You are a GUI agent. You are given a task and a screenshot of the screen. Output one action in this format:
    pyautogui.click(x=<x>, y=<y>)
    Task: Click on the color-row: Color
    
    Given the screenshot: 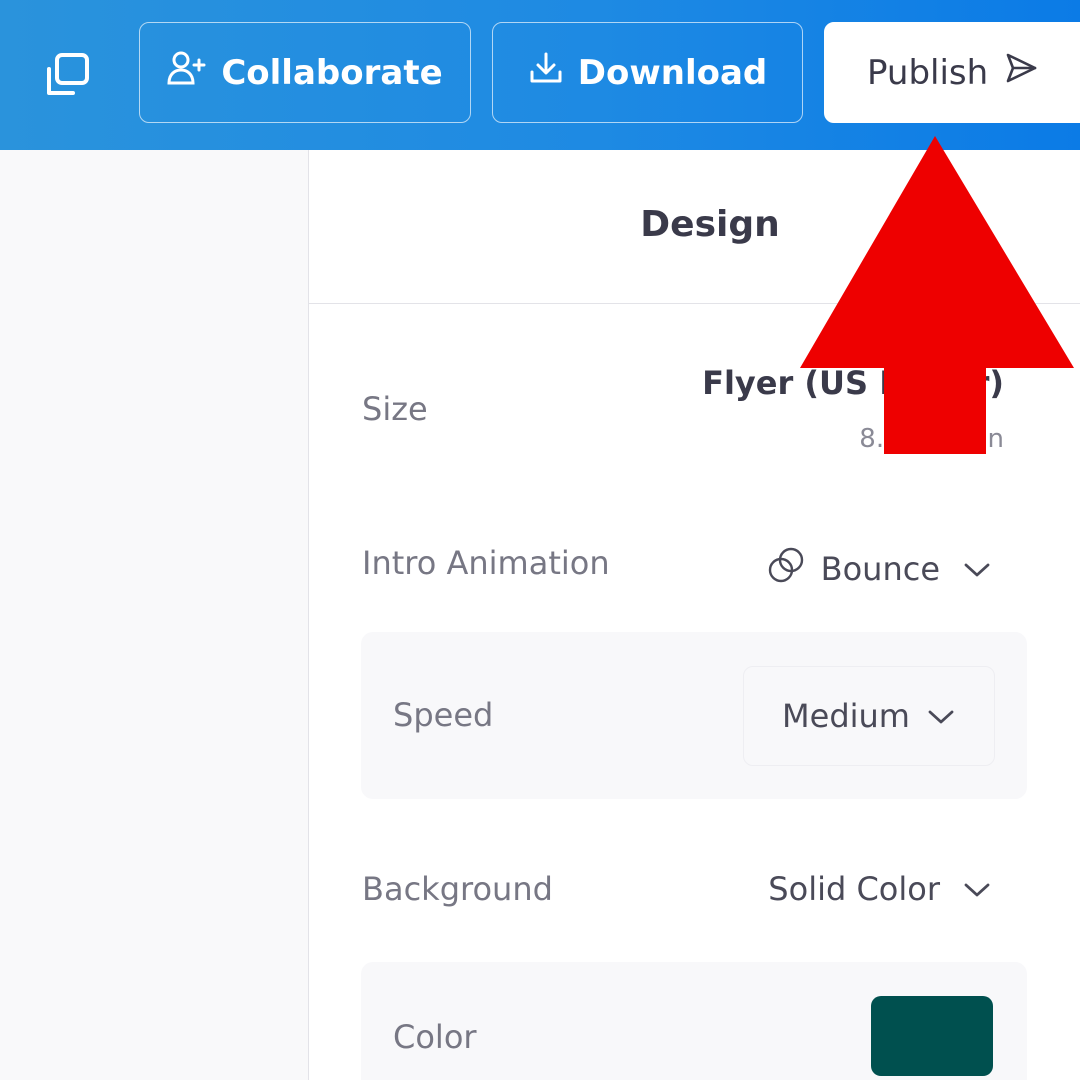 What is the action you would take?
    pyautogui.click(x=694, y=1021)
    